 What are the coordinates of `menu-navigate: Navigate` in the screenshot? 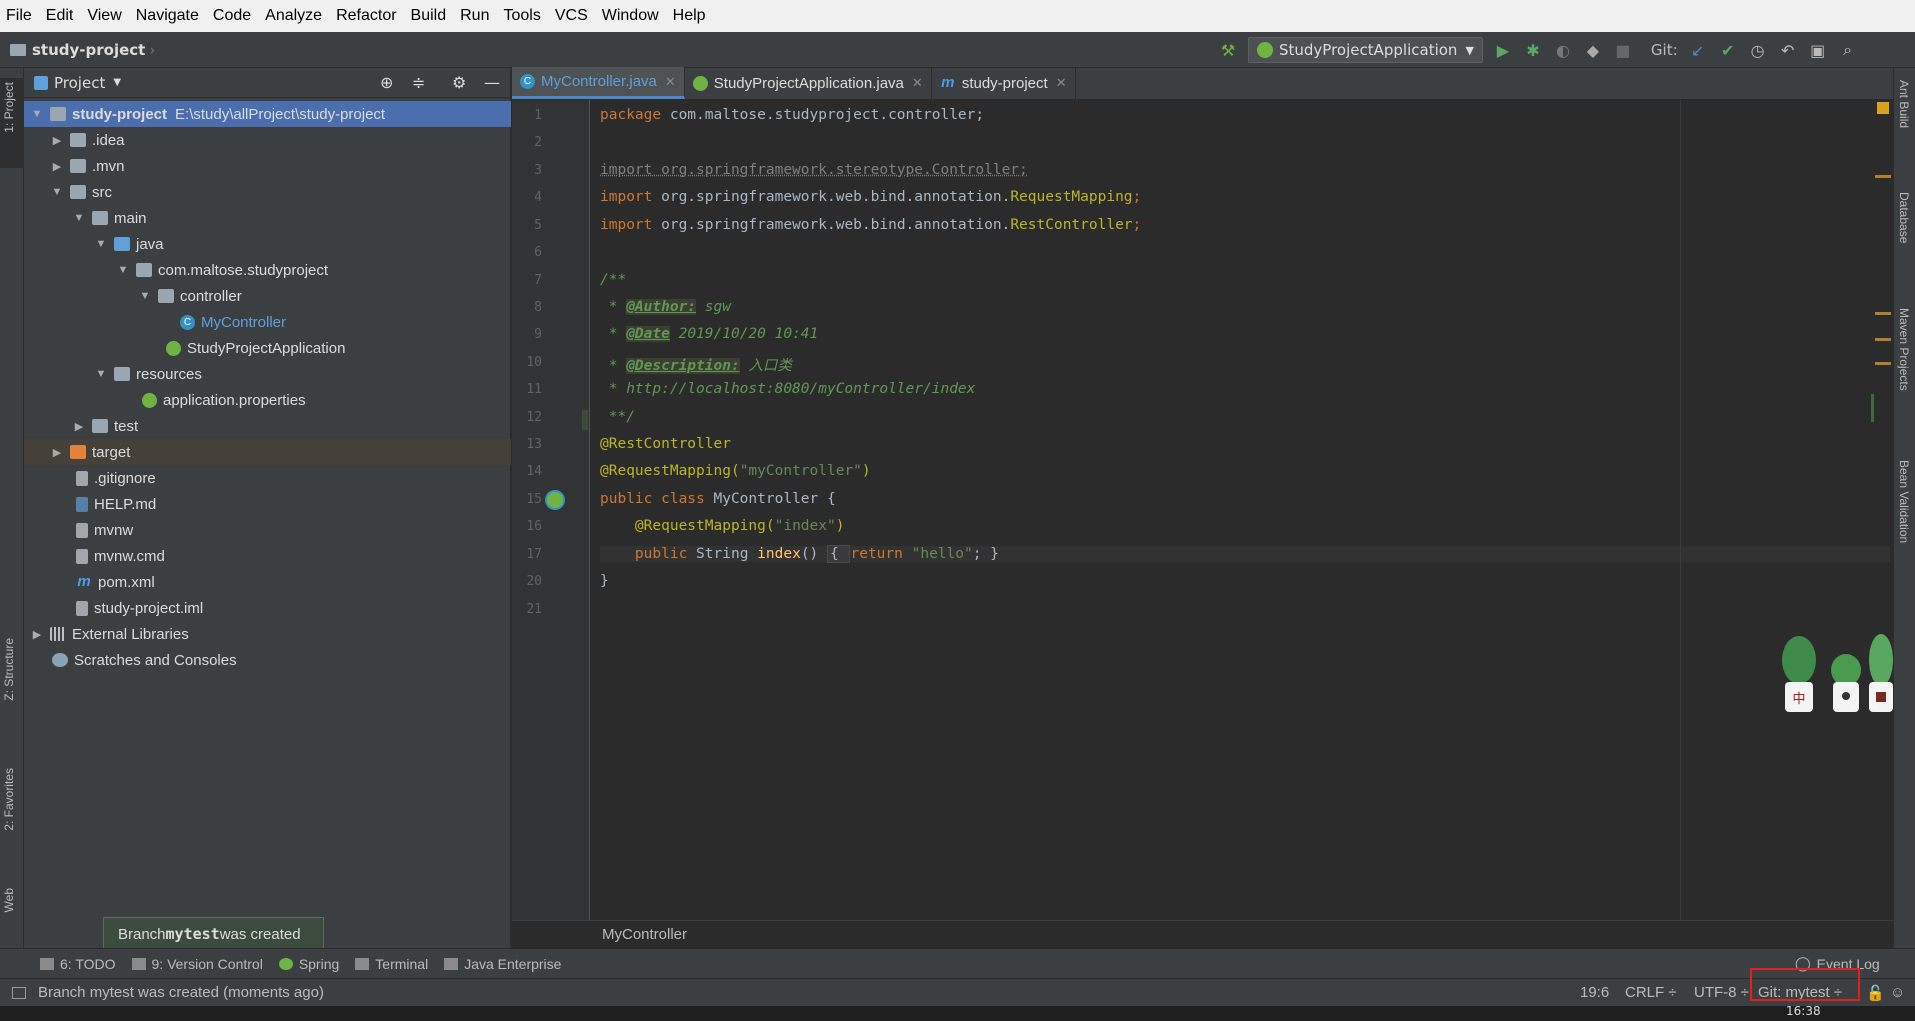 It's located at (167, 16).